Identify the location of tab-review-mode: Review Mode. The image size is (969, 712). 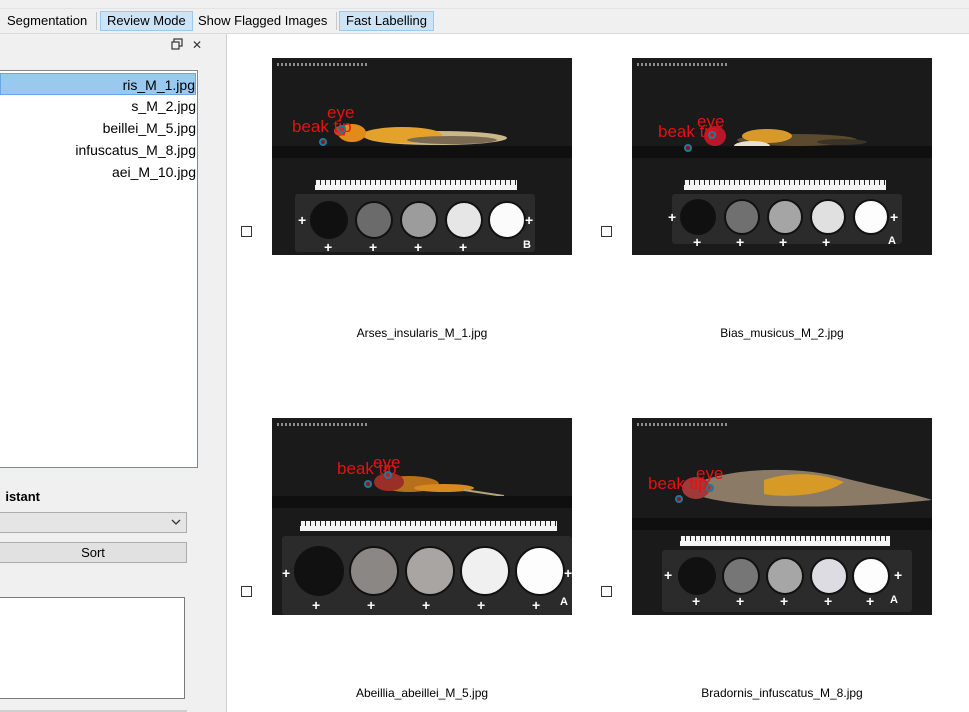
(146, 21).